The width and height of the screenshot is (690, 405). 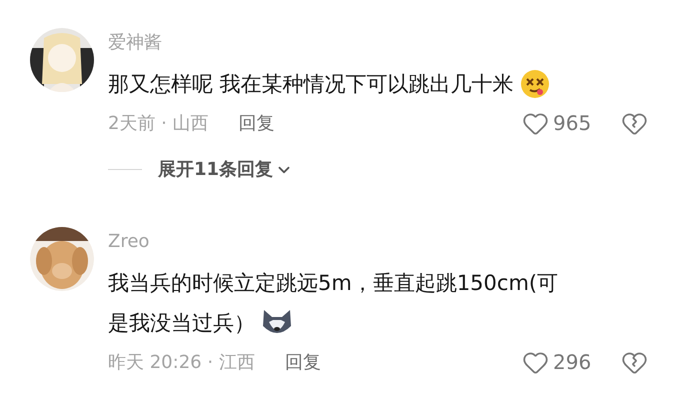 I want to click on comment-meta: 2天前 · 山西, so click(x=158, y=124).